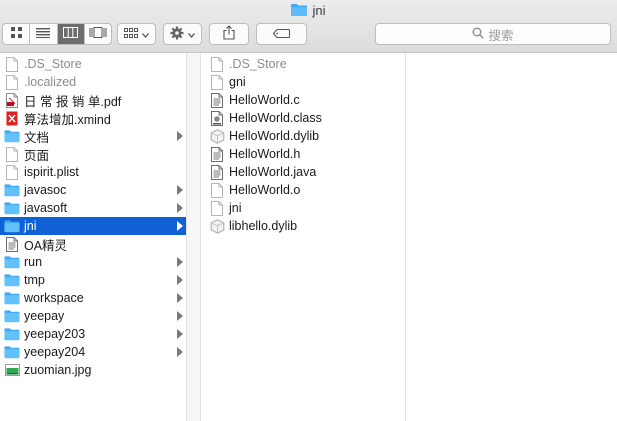 This screenshot has width=617, height=421. What do you see at coordinates (93, 172) in the screenshot?
I see `file-row: ispirit.plist` at bounding box center [93, 172].